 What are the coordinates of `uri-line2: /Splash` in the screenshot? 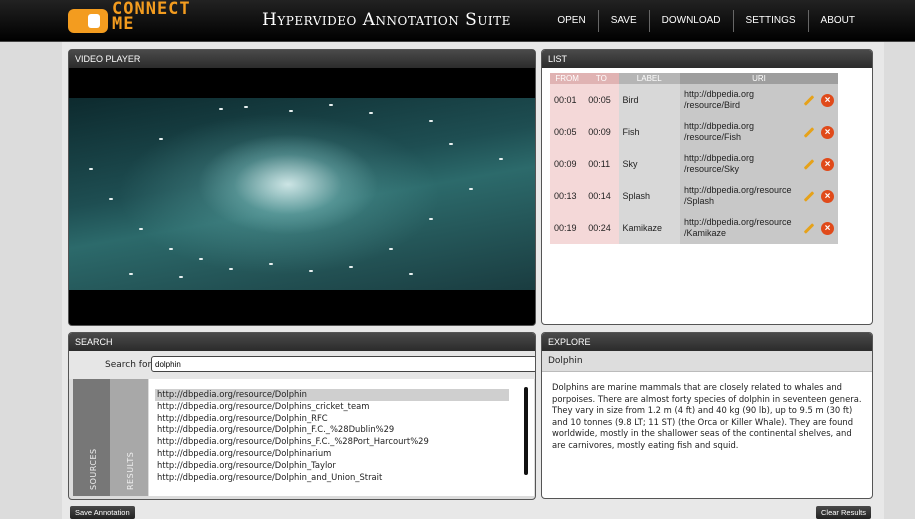 It's located at (699, 201).